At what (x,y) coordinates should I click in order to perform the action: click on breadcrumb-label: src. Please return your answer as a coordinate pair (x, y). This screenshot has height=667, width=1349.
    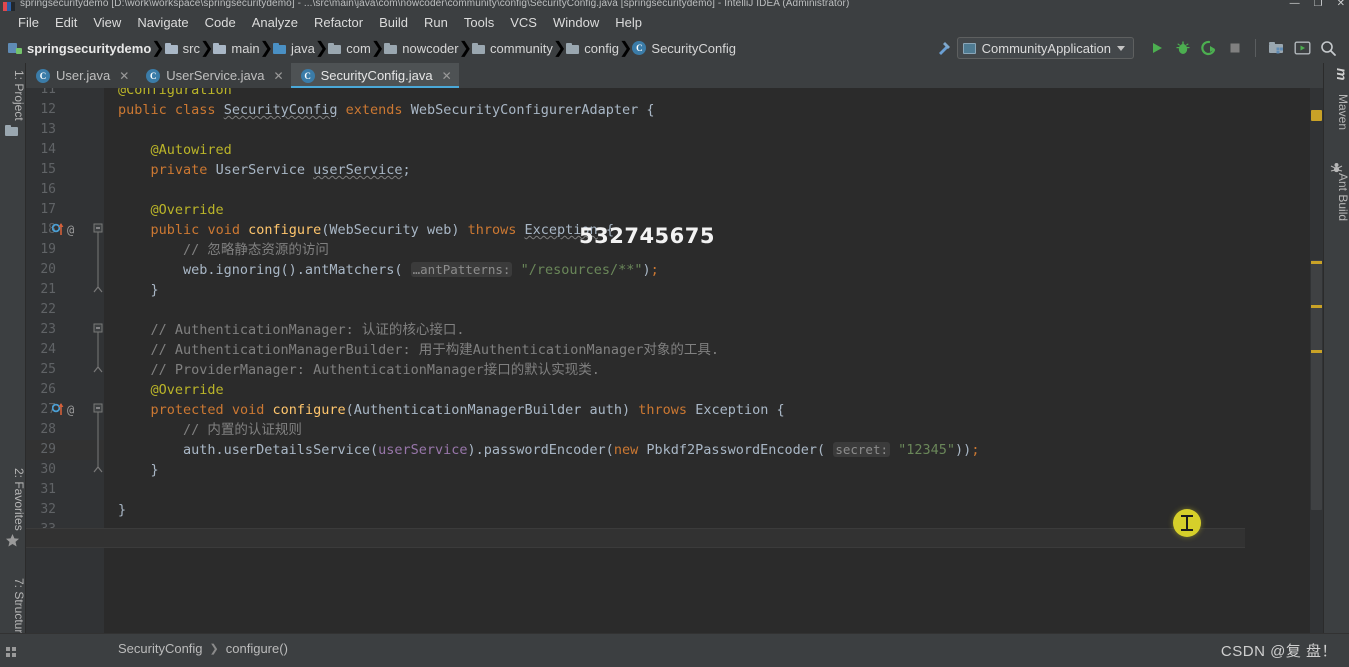
    Looking at the image, I should click on (191, 48).